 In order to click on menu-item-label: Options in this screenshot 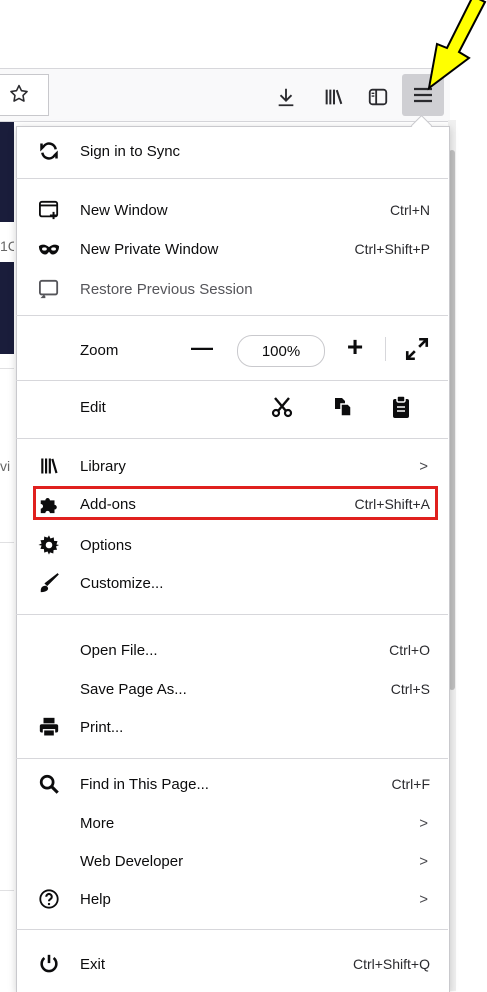, I will do `click(106, 545)`.